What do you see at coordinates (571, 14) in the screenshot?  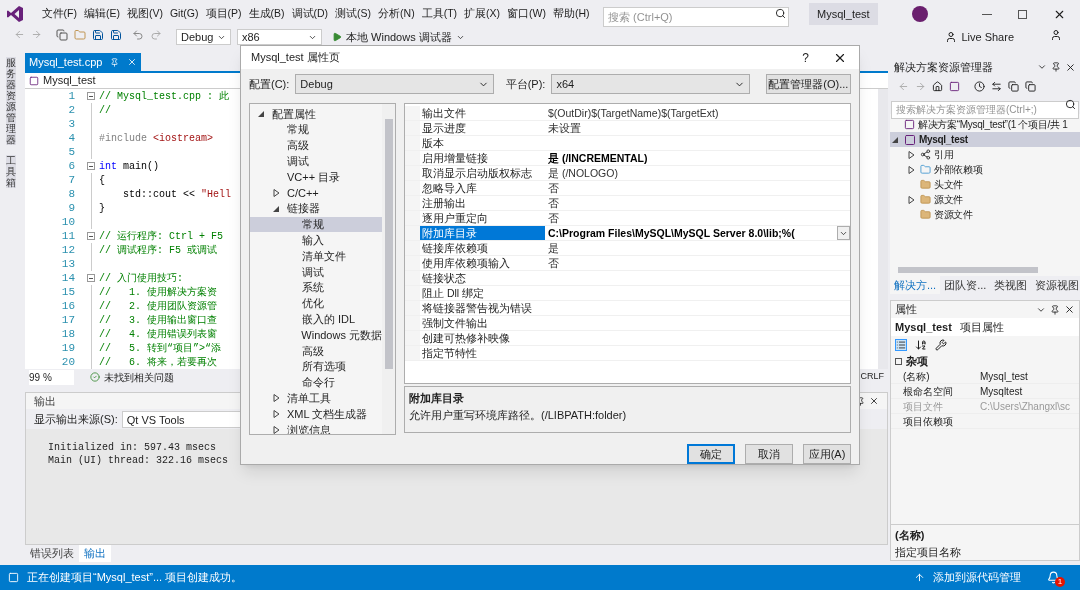 I see `menu-item: 帮助(H)` at bounding box center [571, 14].